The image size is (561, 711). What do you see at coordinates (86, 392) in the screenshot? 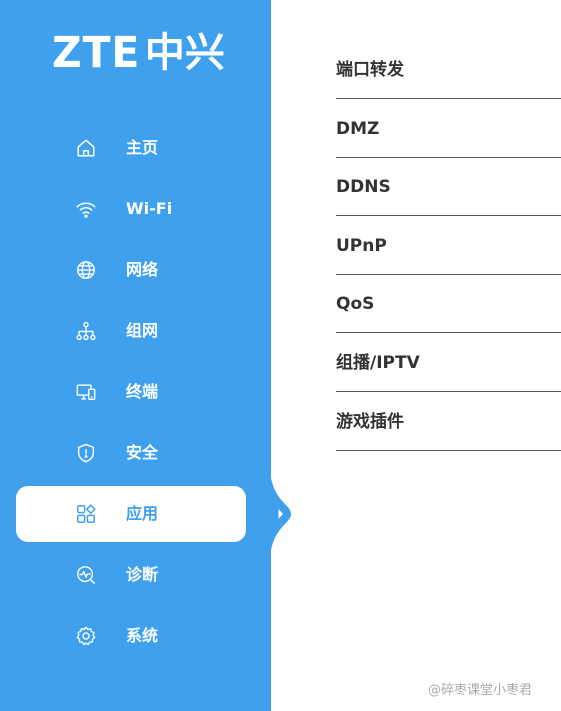
I see `devices-icon` at bounding box center [86, 392].